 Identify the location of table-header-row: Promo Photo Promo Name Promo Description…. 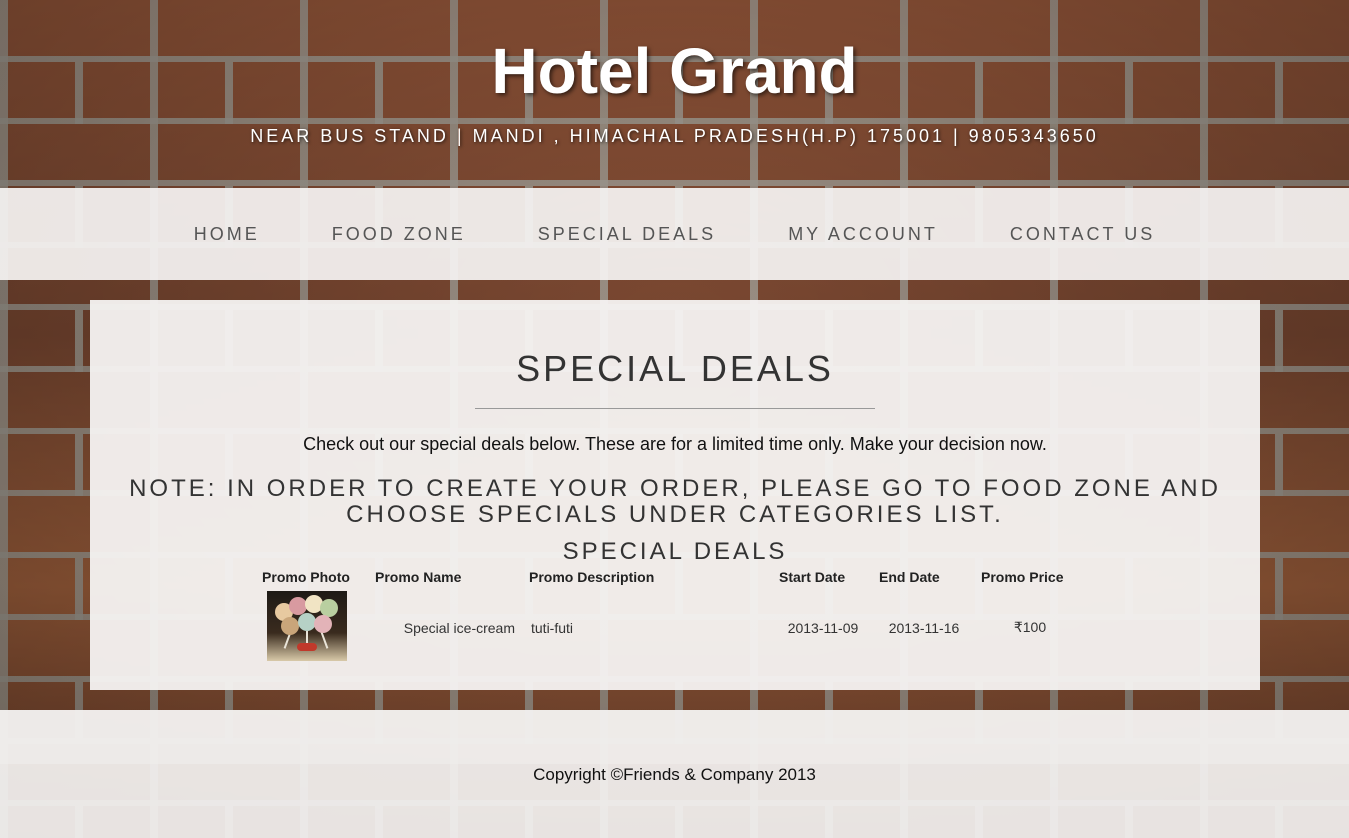
(665, 577).